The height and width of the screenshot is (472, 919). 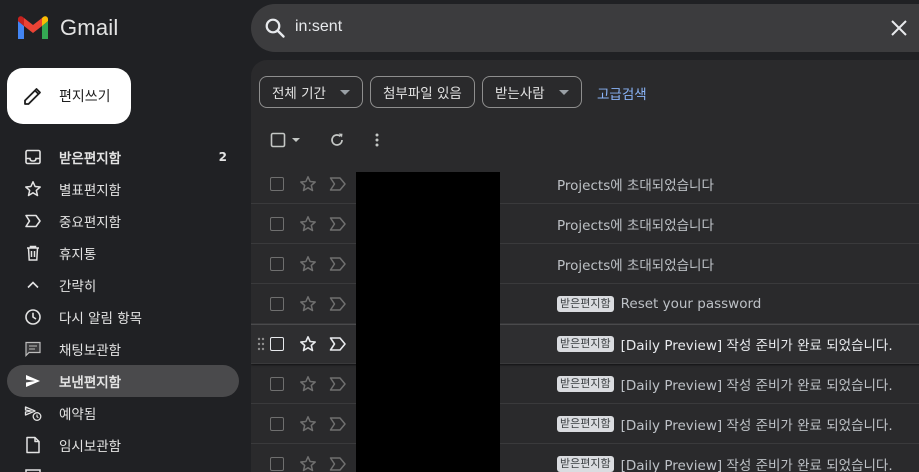 I want to click on email-subject: Projects에 초대되었습니다, so click(x=635, y=266).